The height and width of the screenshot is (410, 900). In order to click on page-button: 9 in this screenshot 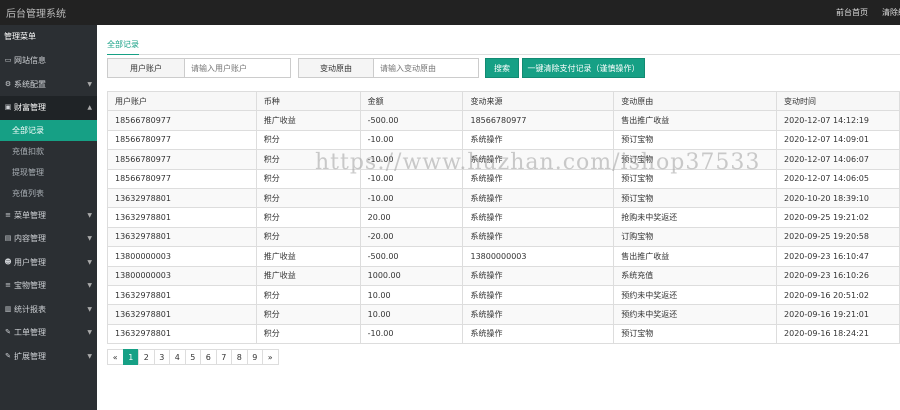, I will do `click(254, 357)`.